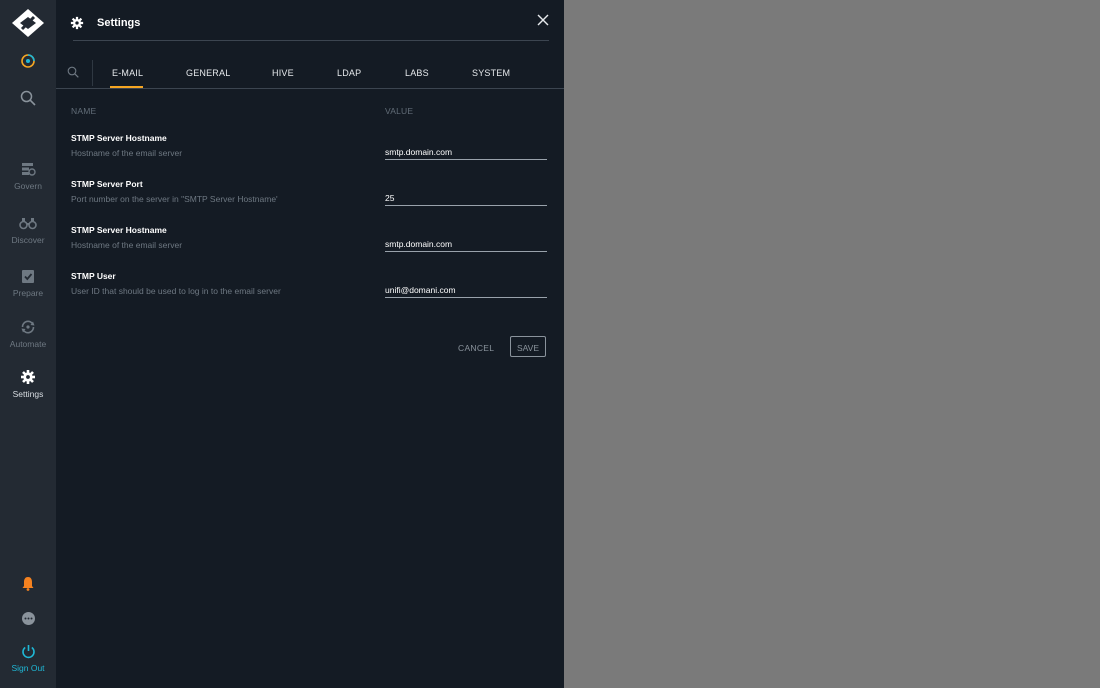 This screenshot has height=688, width=1100. What do you see at coordinates (528, 346) in the screenshot?
I see `save-button: SAVE` at bounding box center [528, 346].